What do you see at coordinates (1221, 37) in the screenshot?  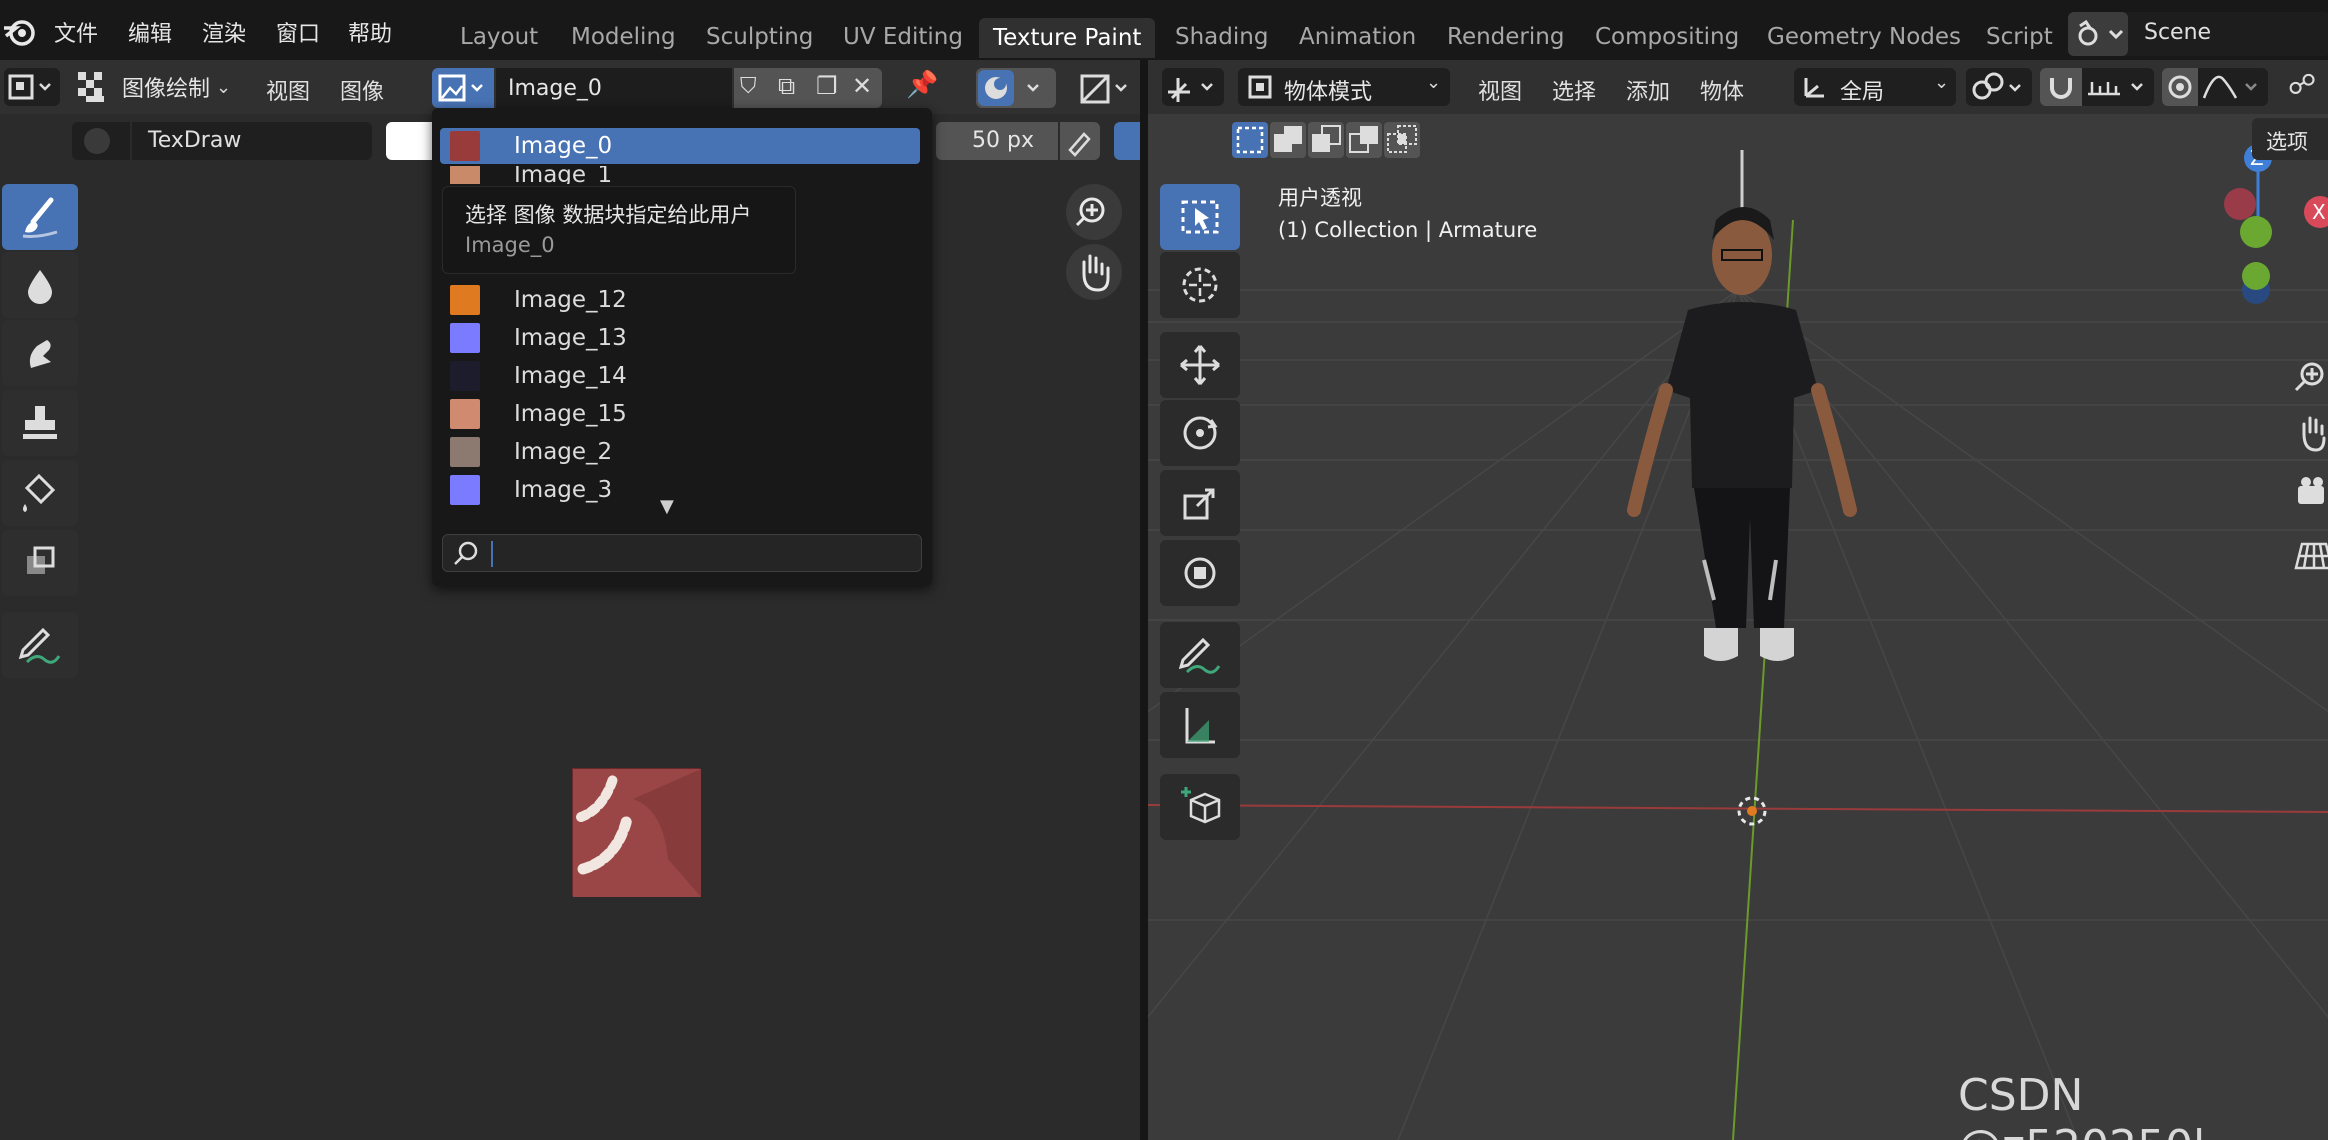 I see `tab-shading: Shading` at bounding box center [1221, 37].